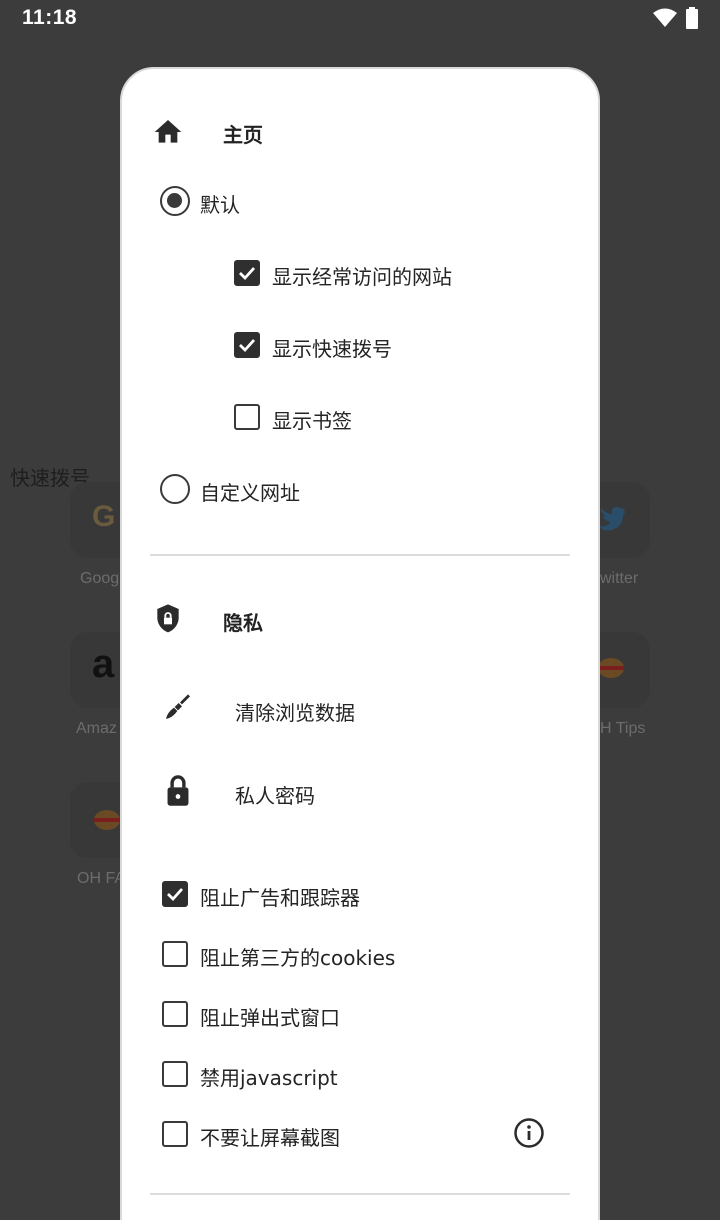 The width and height of the screenshot is (720, 1220). I want to click on default-homepage-radio, so click(175, 201).